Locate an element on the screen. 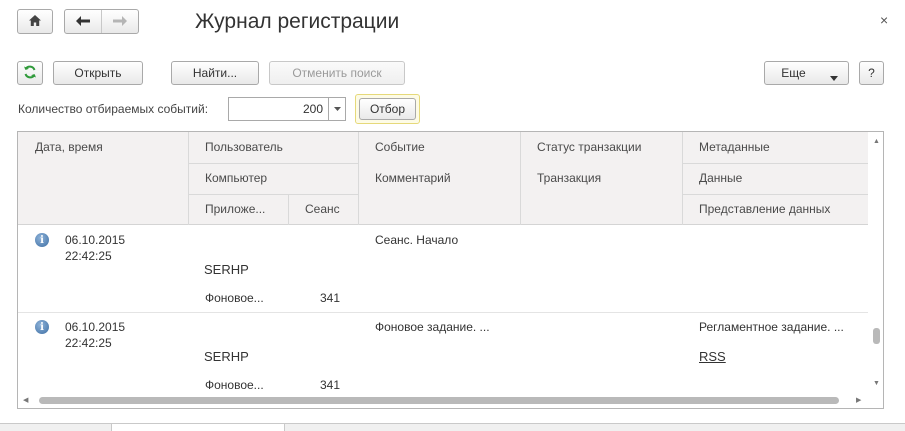 Image resolution: width=905 pixels, height=431 pixels. column-header-comment: Комментарий is located at coordinates (413, 178).